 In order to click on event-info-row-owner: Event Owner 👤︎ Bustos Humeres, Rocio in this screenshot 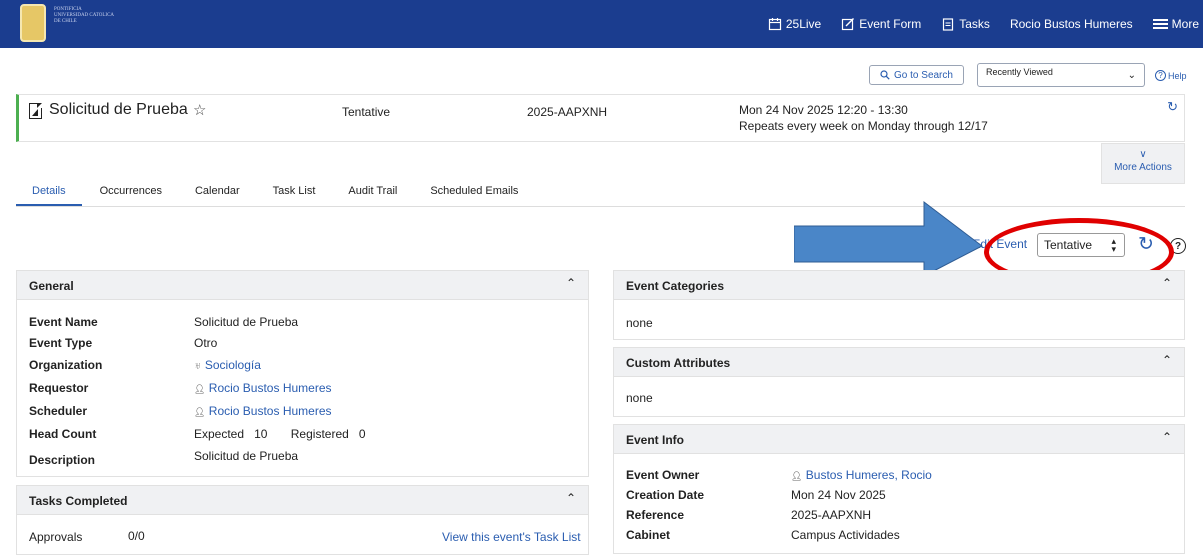, I will do `click(901, 475)`.